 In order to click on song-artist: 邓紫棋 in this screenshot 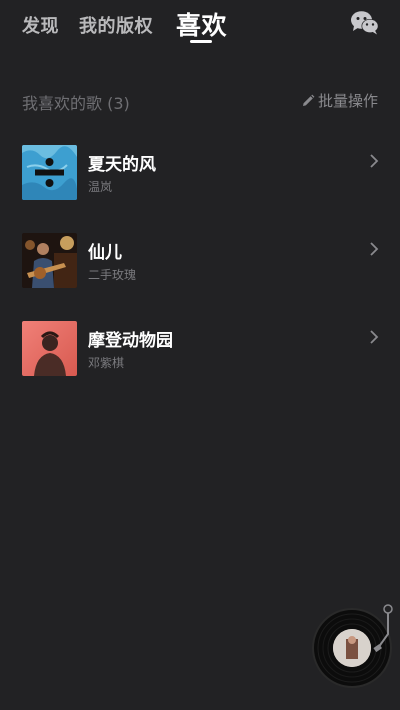, I will do `click(106, 363)`.